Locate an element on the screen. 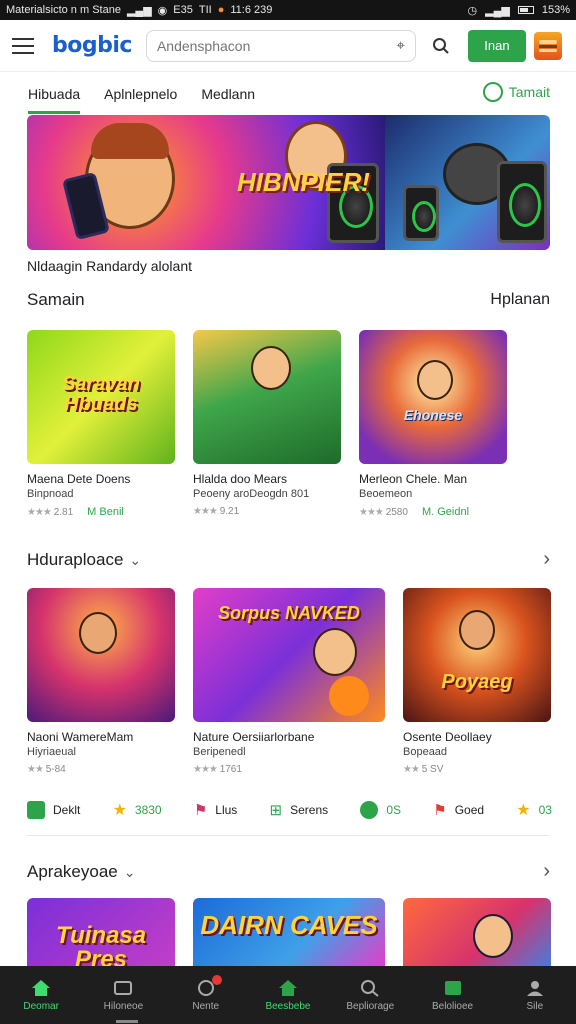  join-button: Inan is located at coordinates (496, 45).